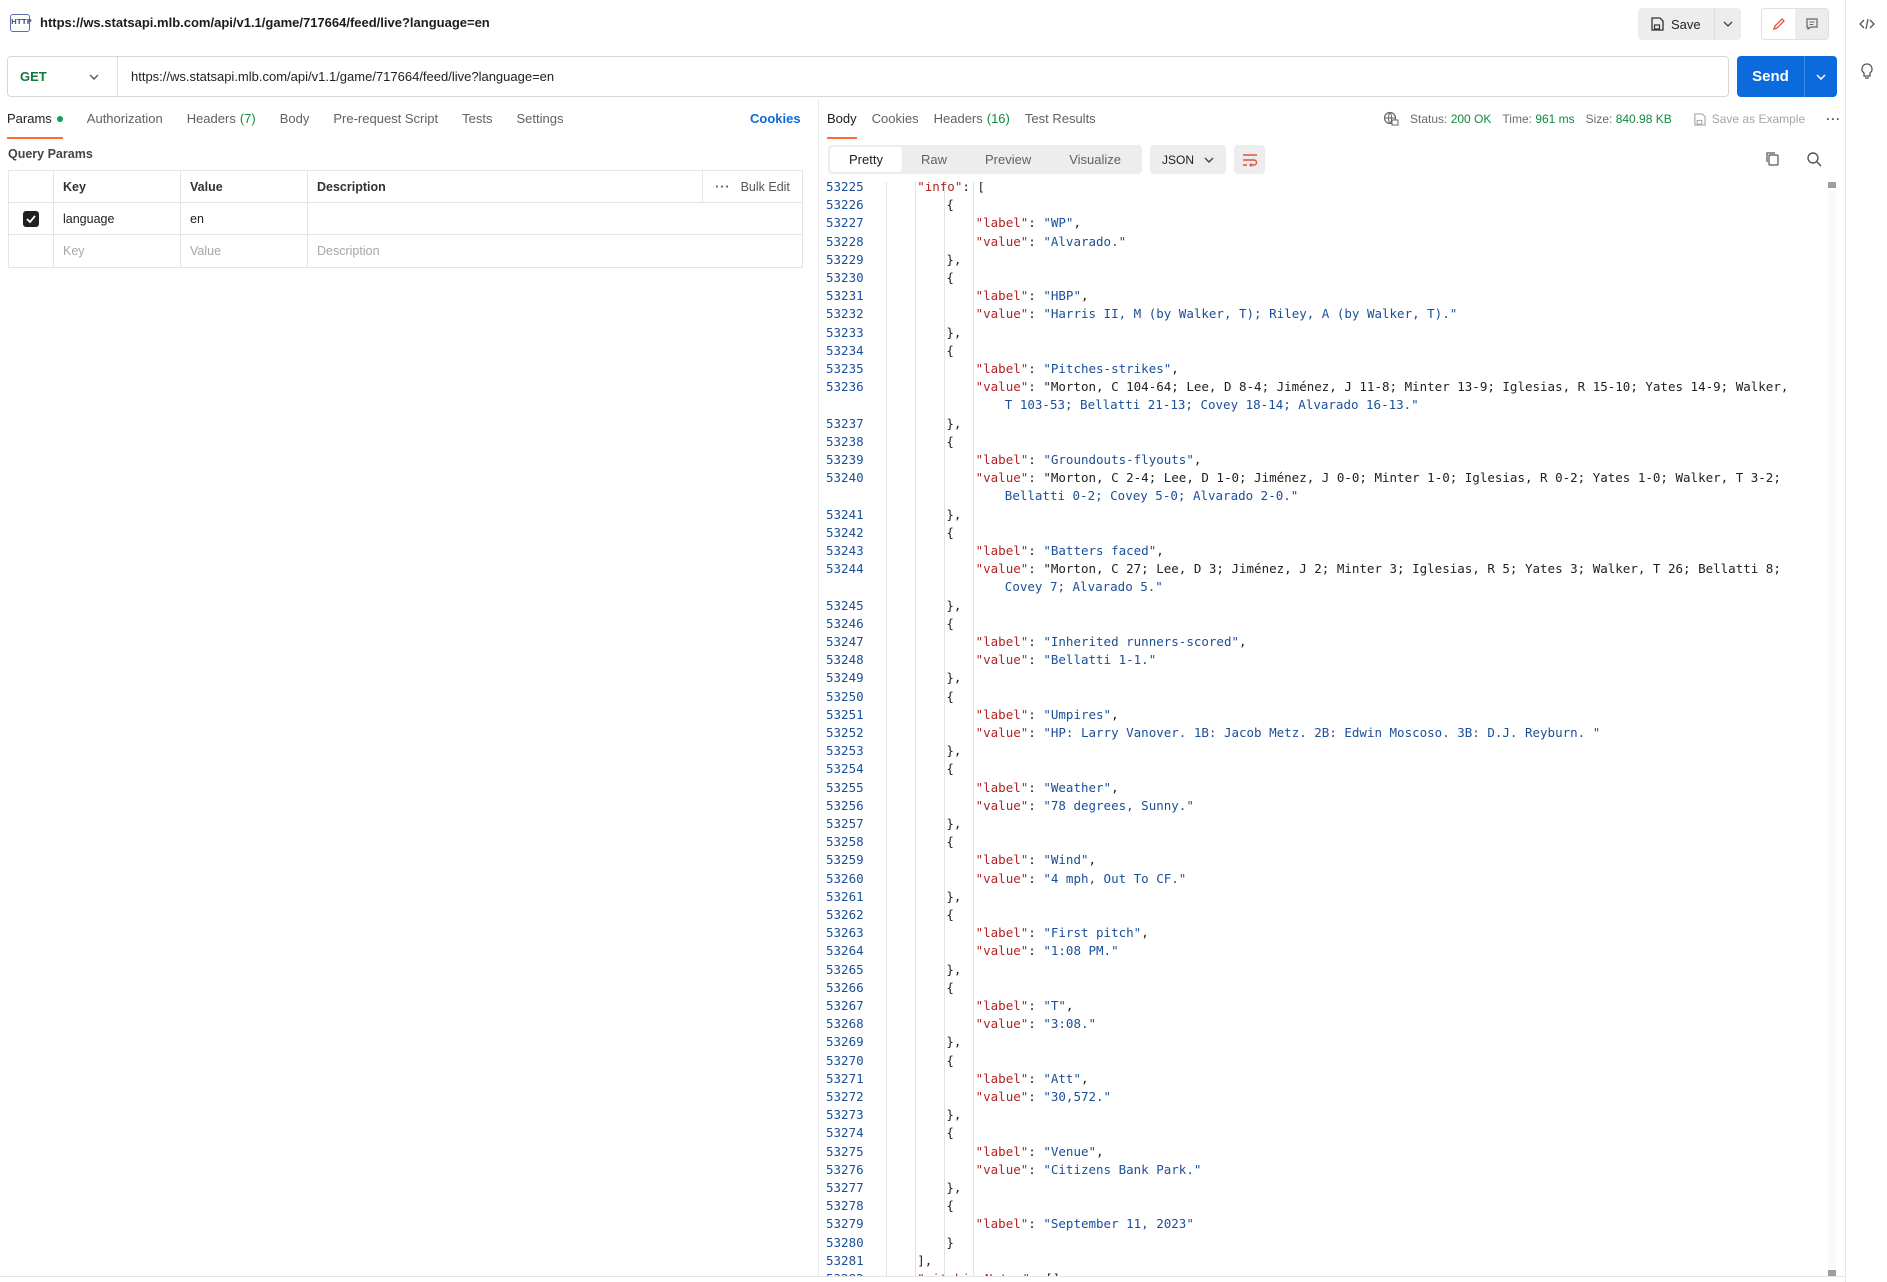  Describe the element at coordinates (50, 154) in the screenshot. I see `query-params-title: Query Params` at that location.